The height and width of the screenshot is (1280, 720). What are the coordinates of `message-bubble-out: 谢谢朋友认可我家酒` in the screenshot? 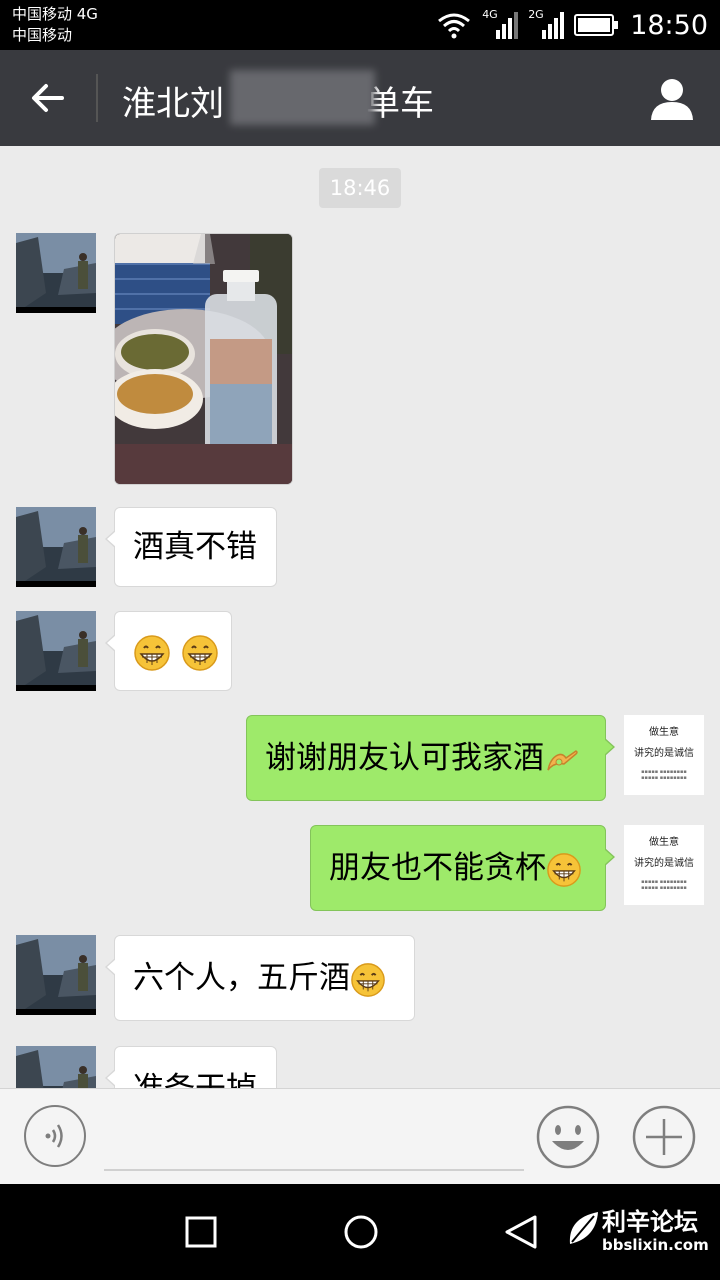 It's located at (430, 758).